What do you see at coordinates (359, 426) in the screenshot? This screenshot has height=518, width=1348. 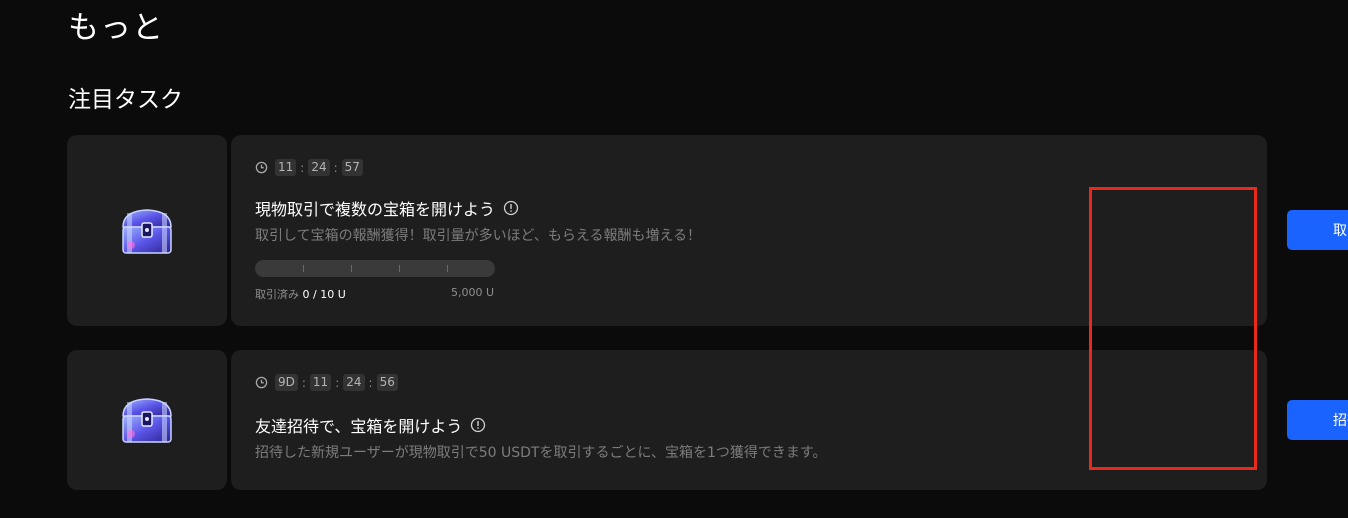 I see `task-title-text: 友達招待で、宝箱を開けよう` at bounding box center [359, 426].